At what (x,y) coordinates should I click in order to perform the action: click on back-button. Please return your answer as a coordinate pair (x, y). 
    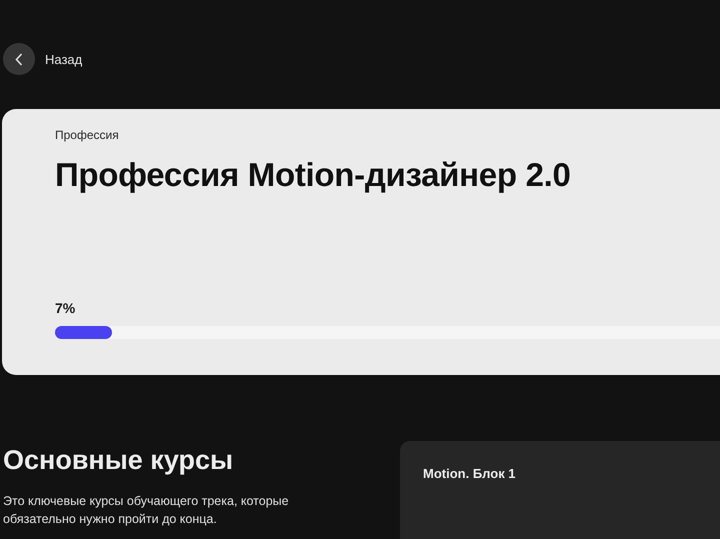
    Looking at the image, I should click on (19, 59).